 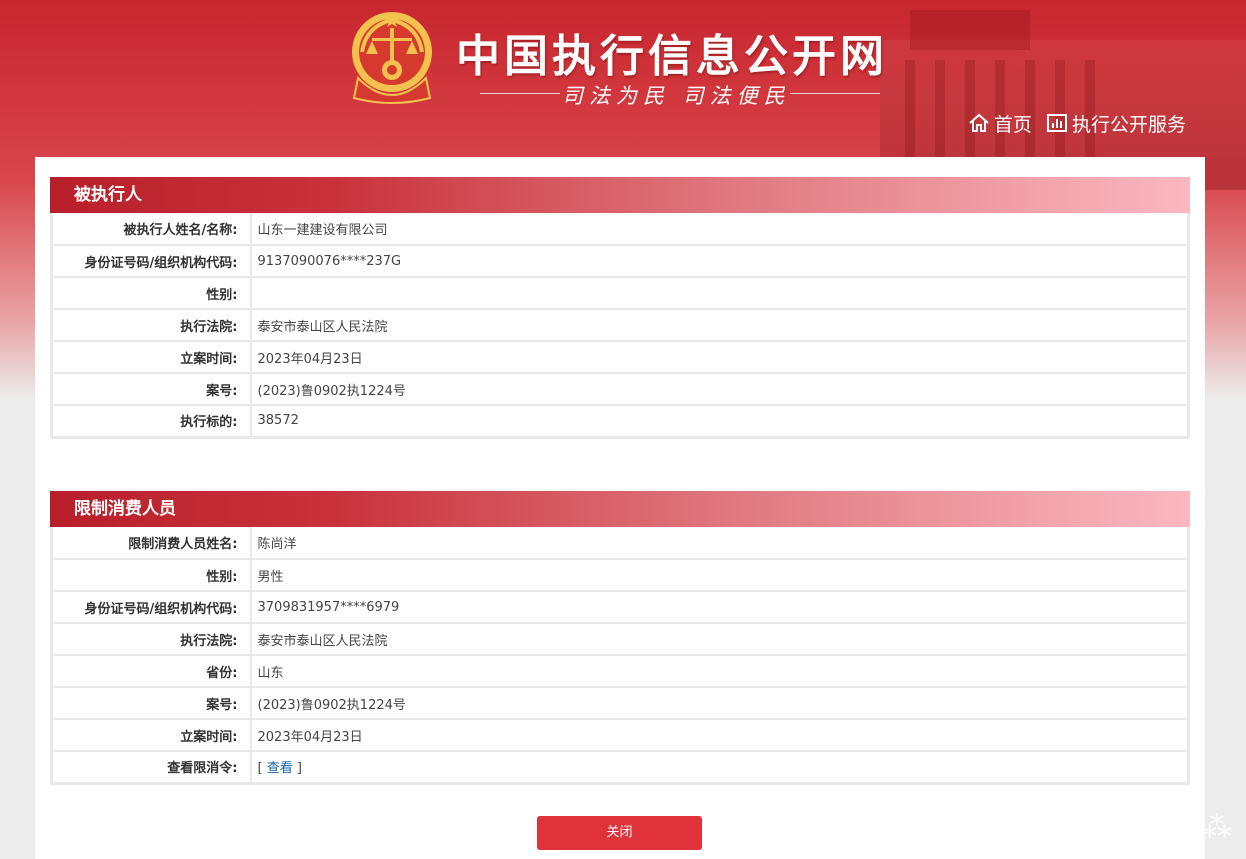 I want to click on table-row: 性别: 男性, so click(x=620, y=575).